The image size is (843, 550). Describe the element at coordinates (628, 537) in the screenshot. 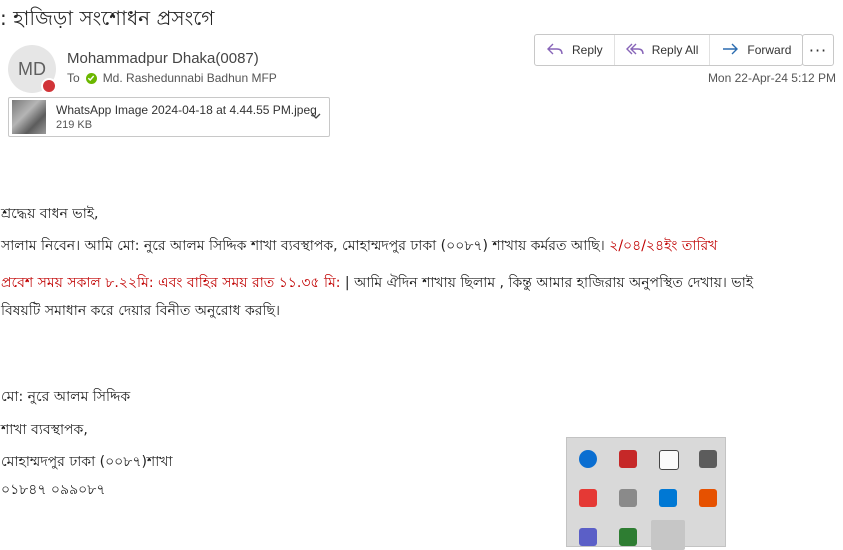

I see `app-icon` at that location.